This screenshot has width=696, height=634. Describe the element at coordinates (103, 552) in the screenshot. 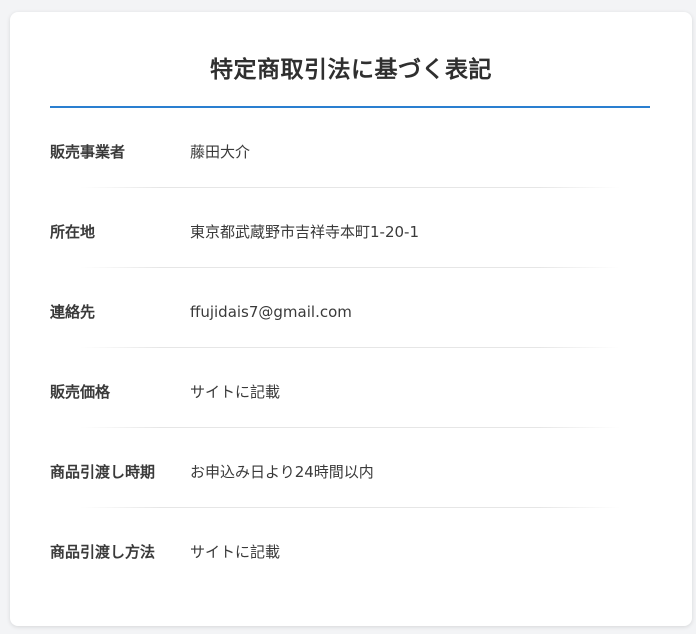

I see `row-label: 商品引渡し方法` at that location.